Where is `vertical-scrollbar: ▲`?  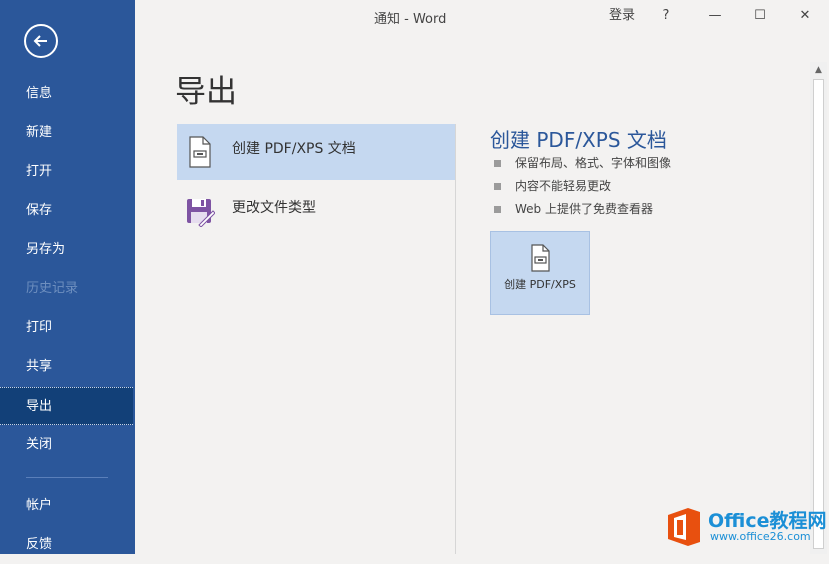
vertical-scrollbar: ▲ is located at coordinates (818, 308).